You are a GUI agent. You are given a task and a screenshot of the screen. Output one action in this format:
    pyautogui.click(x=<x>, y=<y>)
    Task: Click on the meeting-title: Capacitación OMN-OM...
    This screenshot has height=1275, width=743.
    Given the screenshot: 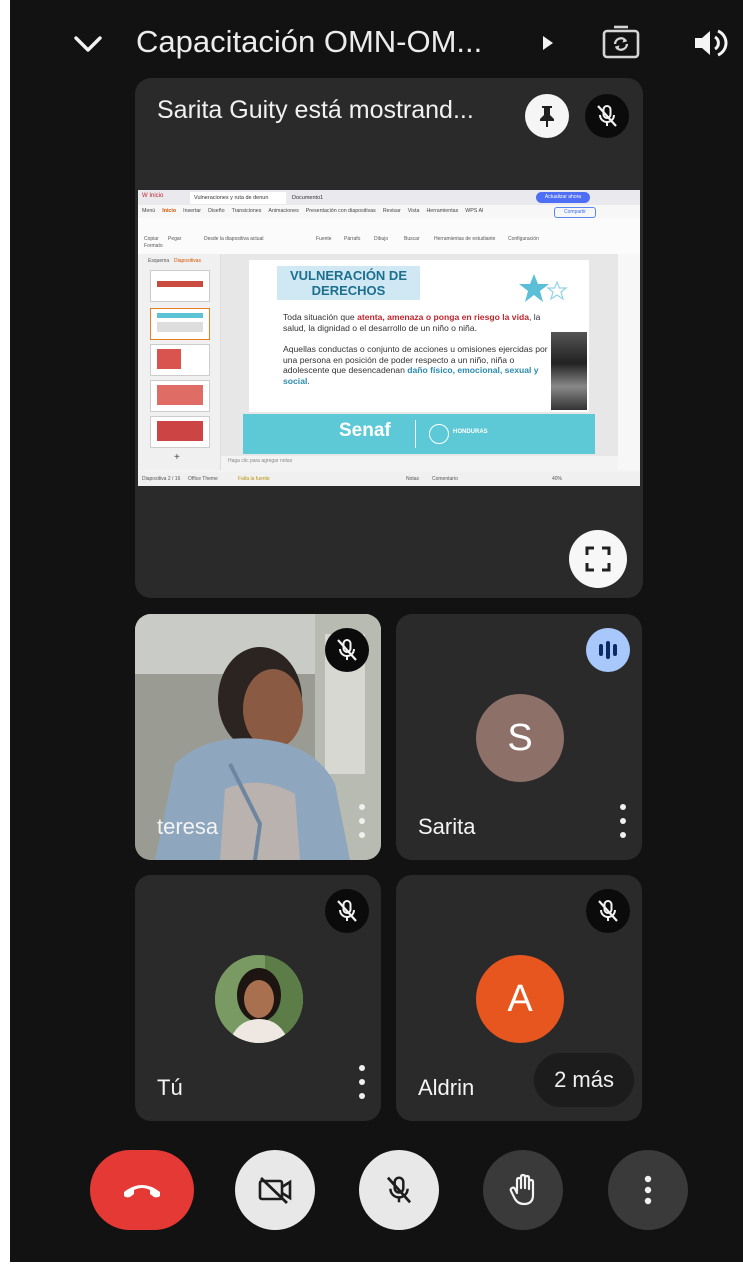 What is the action you would take?
    pyautogui.click(x=309, y=42)
    